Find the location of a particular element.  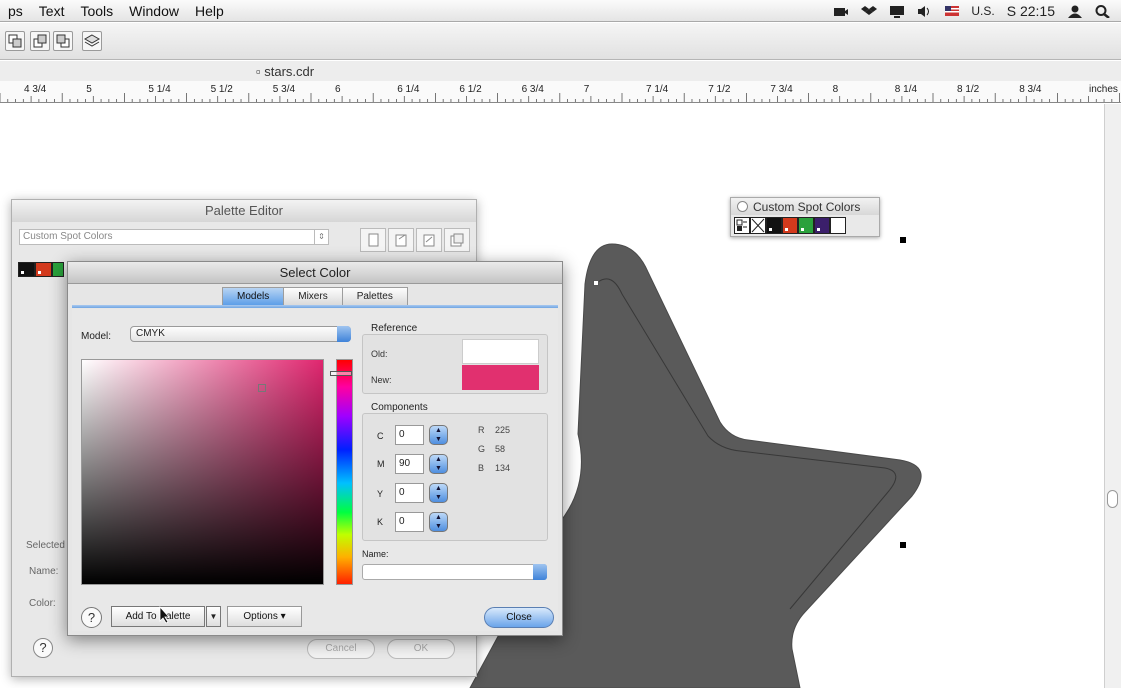

palette-select: Custom Spot Colors ⇕ is located at coordinates (174, 237).